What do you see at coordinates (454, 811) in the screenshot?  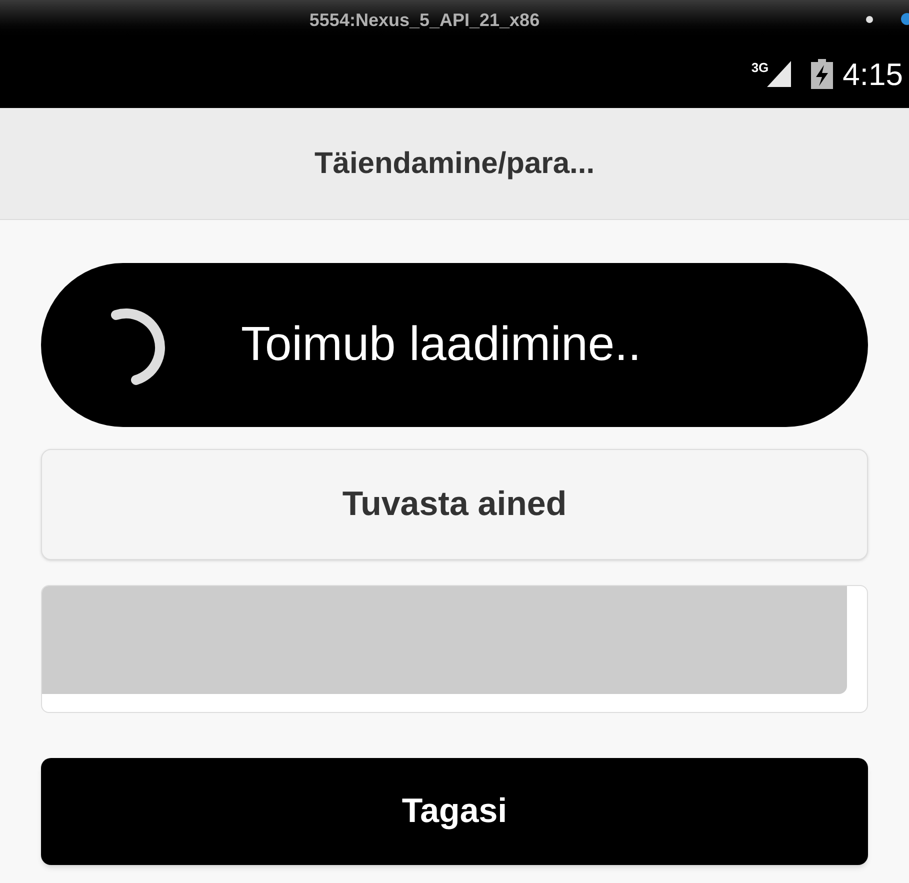 I see `back-button: Tagasi` at bounding box center [454, 811].